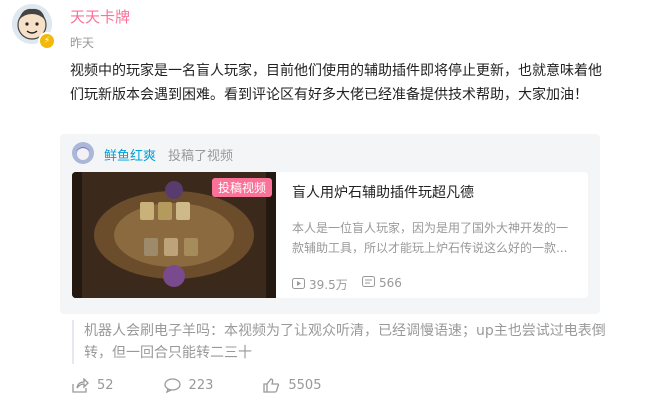 The image size is (656, 403). I want to click on comment-icon, so click(172, 385).